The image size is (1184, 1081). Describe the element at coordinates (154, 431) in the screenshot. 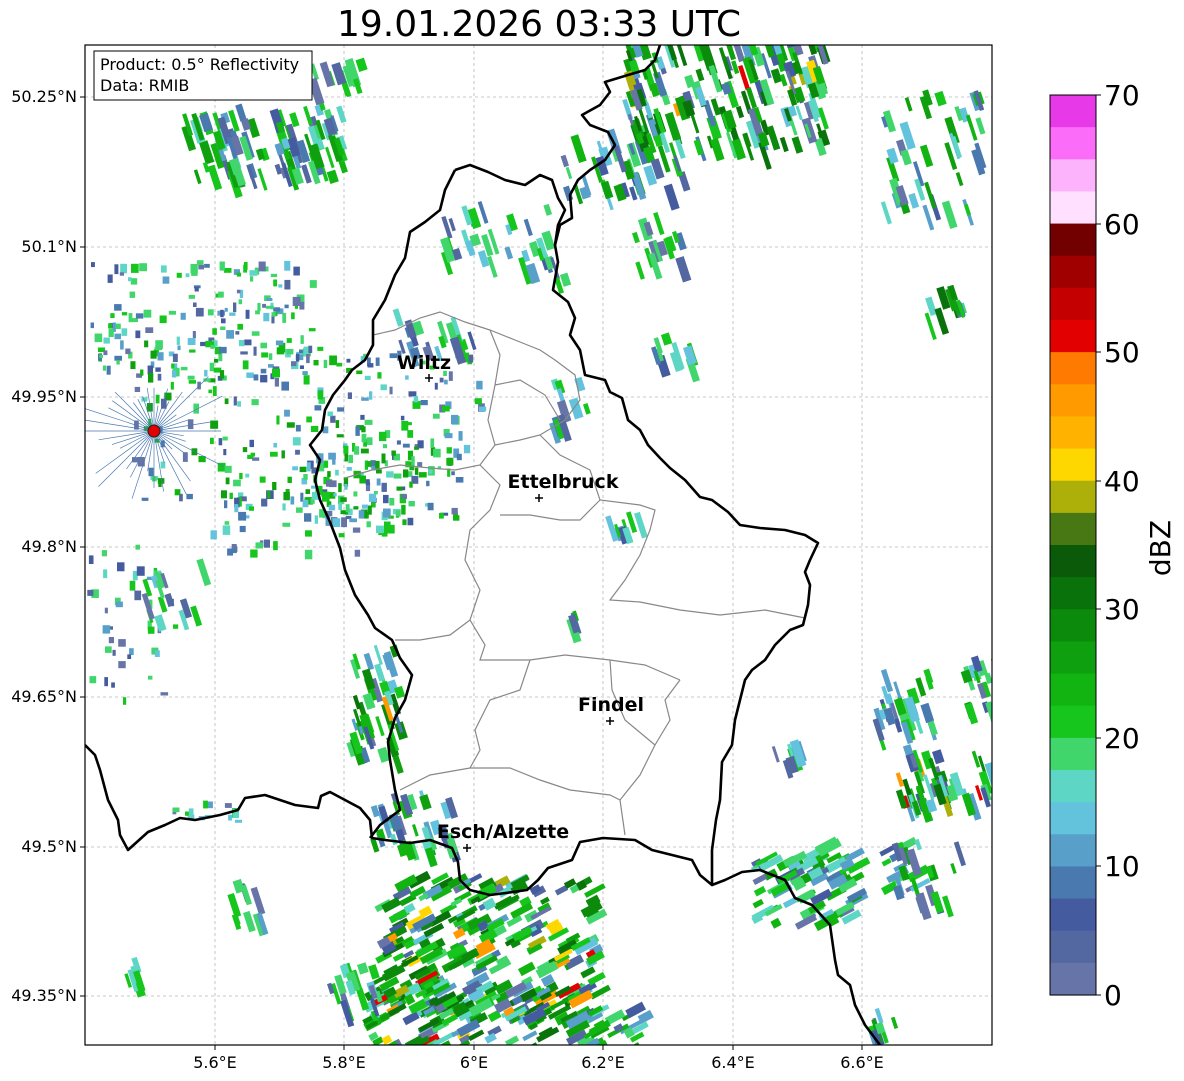

I see `radar-site-marker` at that location.